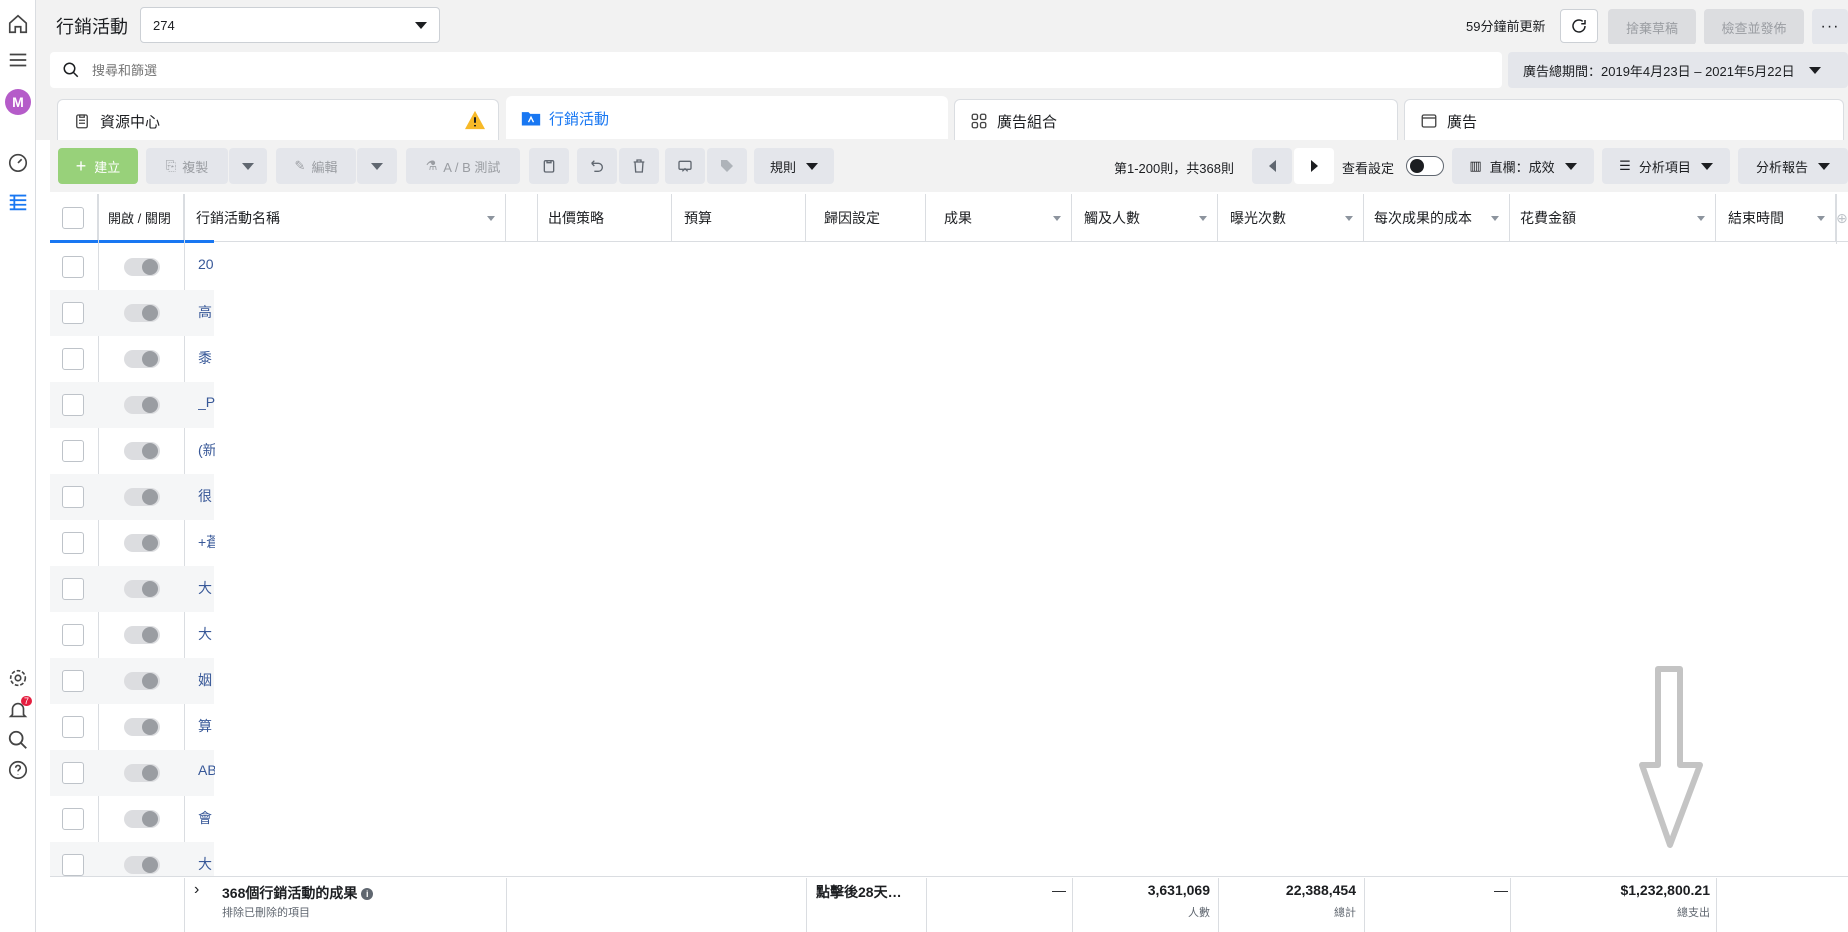  Describe the element at coordinates (1272, 166) in the screenshot. I see `previous-page-button` at that location.